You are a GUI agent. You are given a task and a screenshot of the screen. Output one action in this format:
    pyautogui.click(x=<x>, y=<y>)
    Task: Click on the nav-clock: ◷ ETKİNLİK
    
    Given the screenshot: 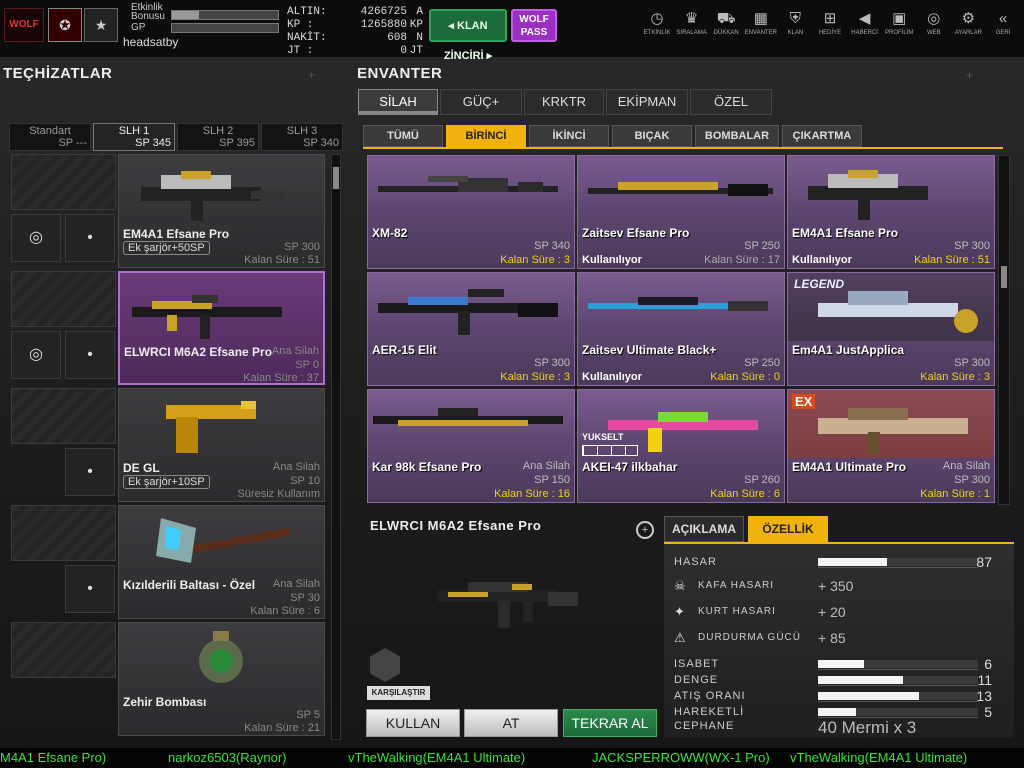 What is the action you would take?
    pyautogui.click(x=657, y=22)
    